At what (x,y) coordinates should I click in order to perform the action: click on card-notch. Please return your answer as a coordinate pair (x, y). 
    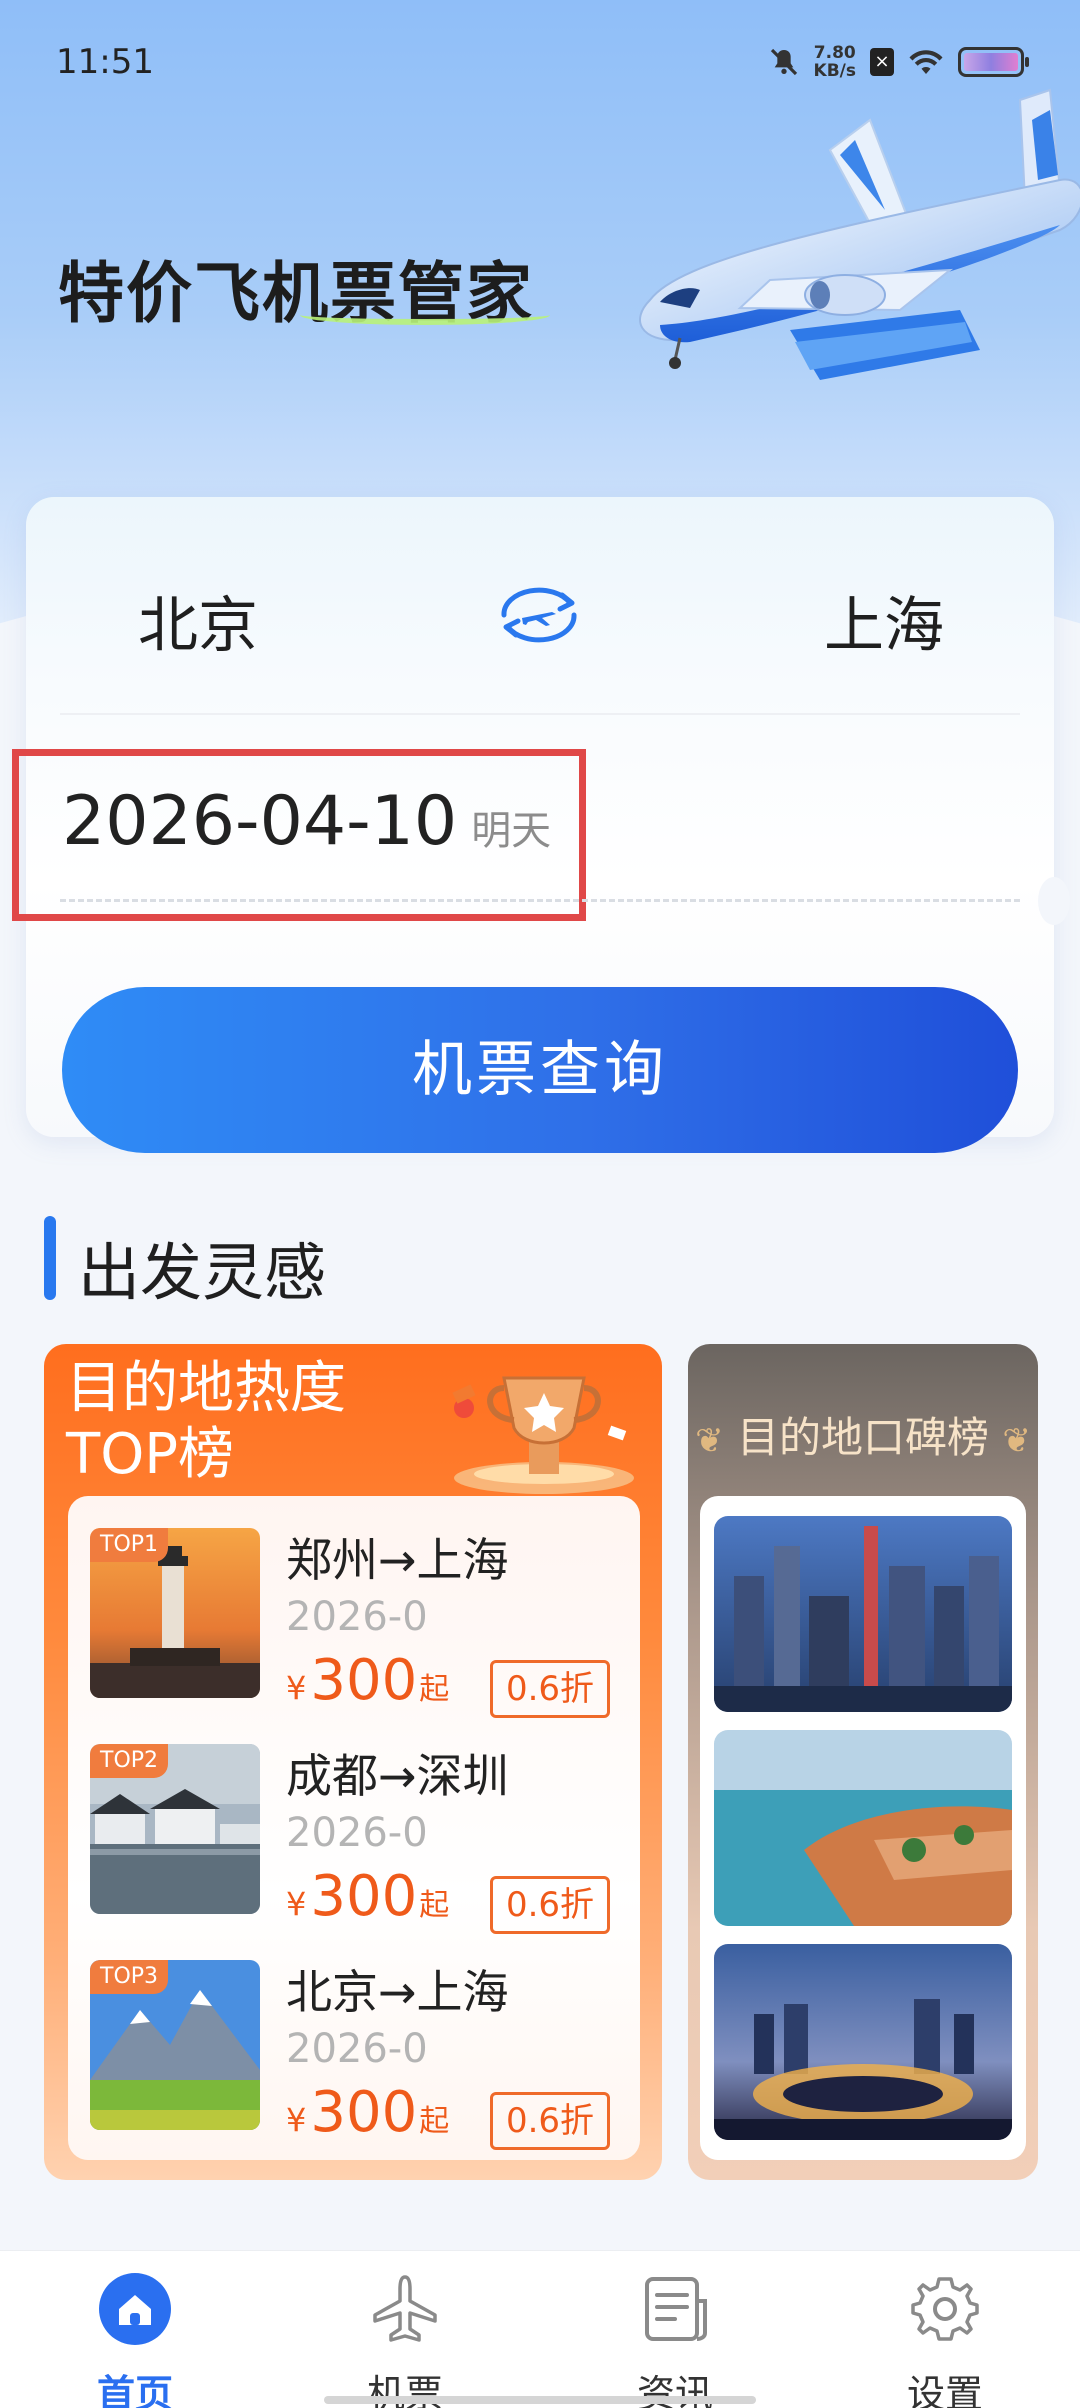
    Looking at the image, I should click on (1054, 901).